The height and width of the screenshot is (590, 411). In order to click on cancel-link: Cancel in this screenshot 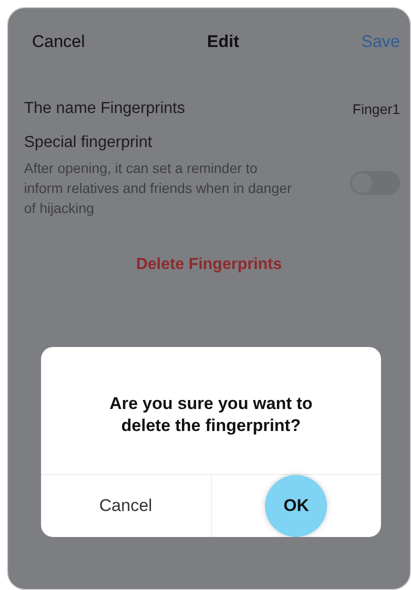, I will do `click(58, 42)`.